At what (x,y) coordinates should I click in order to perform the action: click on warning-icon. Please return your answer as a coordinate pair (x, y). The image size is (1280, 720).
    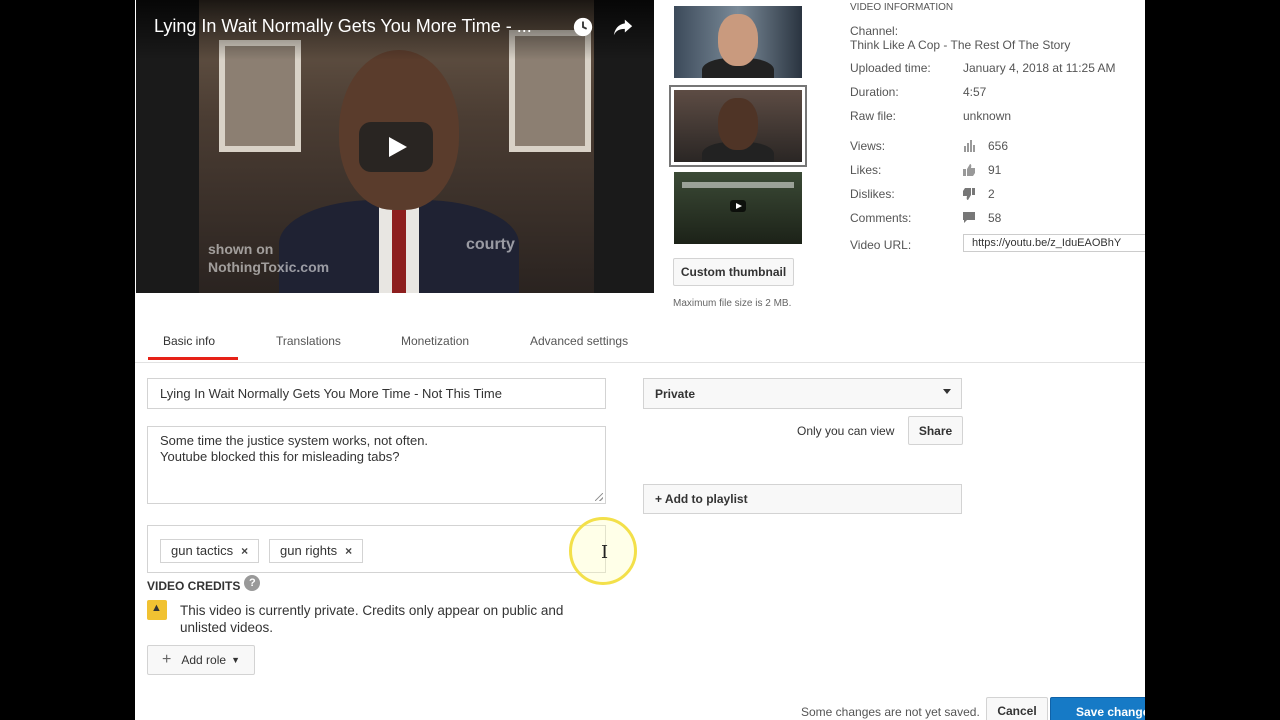
    Looking at the image, I should click on (157, 610).